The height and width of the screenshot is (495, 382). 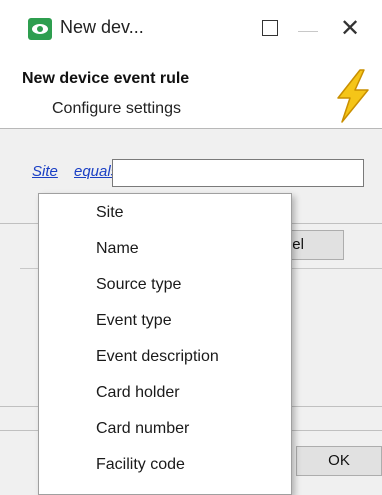 I want to click on filter-value-input, so click(x=238, y=173).